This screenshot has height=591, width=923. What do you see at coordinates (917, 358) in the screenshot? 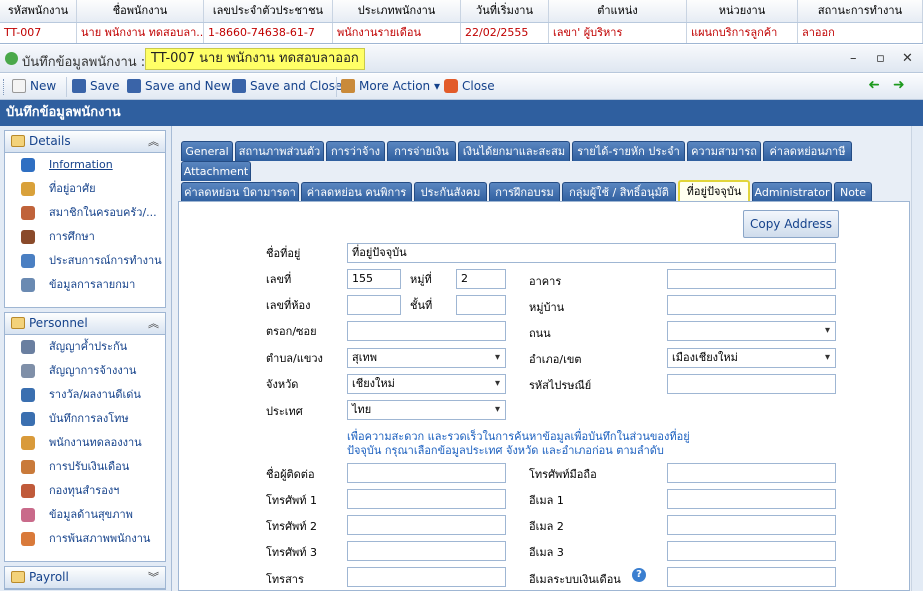
I see `scrollbar` at bounding box center [917, 358].